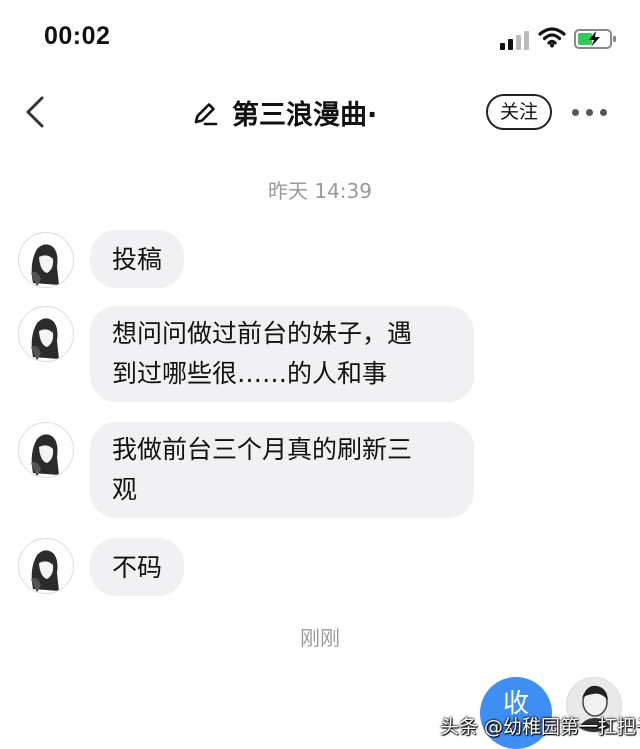 The width and height of the screenshot is (640, 749). Describe the element at coordinates (590, 113) in the screenshot. I see `more-options-icon` at that location.